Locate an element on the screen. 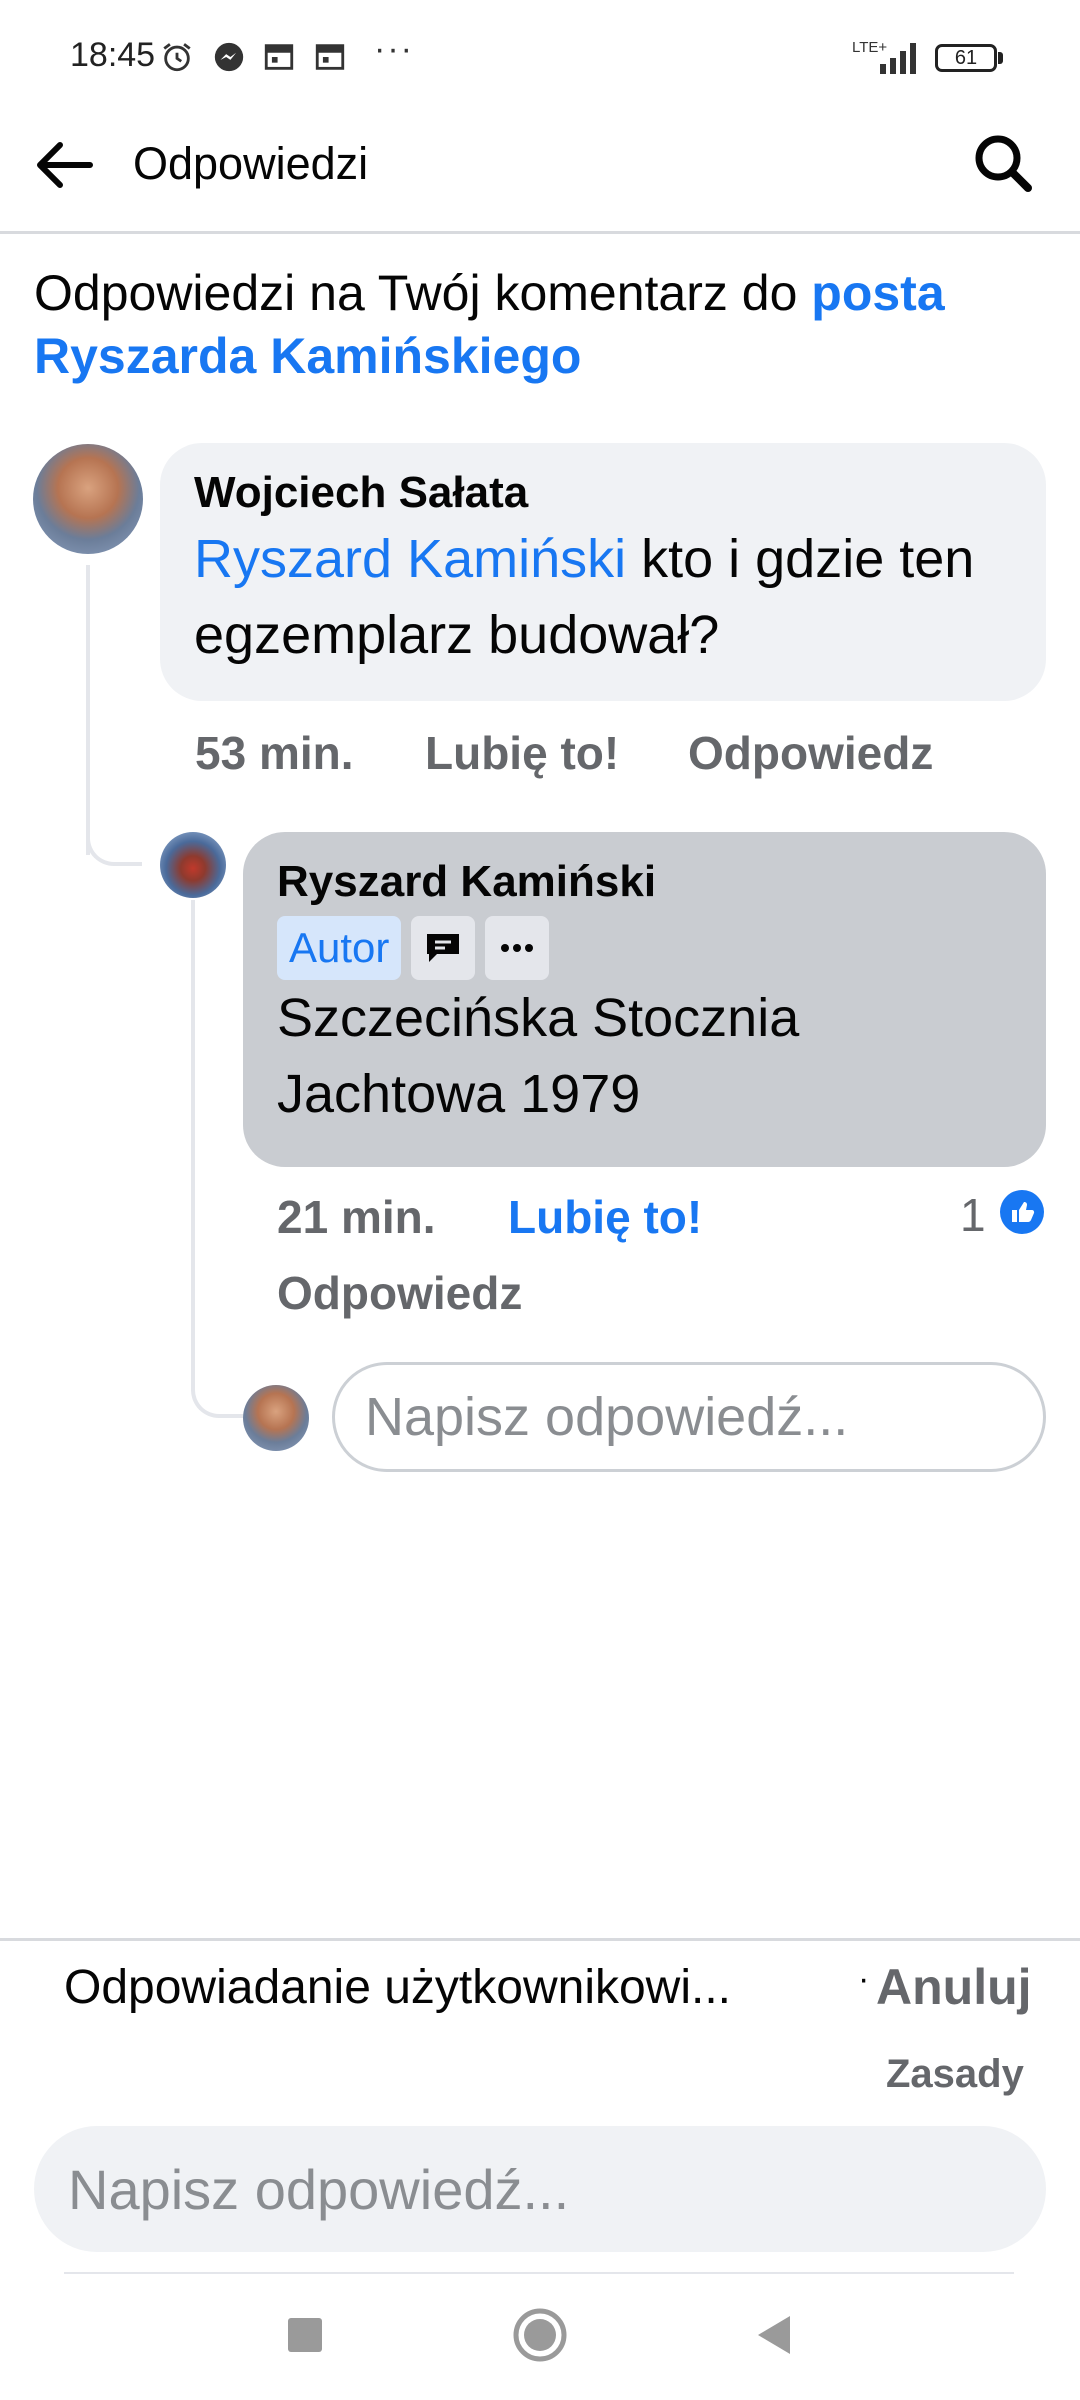  more-notifications-icon: ··· is located at coordinates (394, 49).